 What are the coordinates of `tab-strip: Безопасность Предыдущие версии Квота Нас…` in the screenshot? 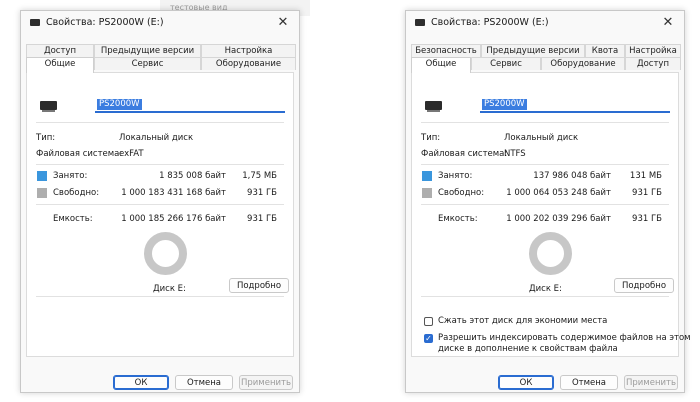 It's located at (546, 58).